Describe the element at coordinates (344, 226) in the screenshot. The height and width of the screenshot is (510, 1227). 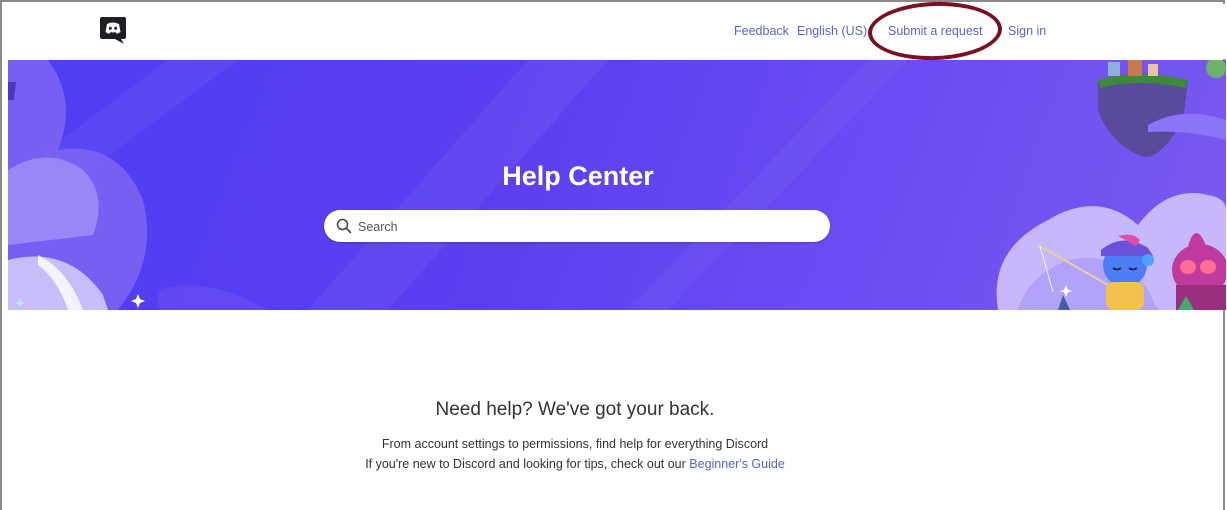
I see `search-icon` at that location.